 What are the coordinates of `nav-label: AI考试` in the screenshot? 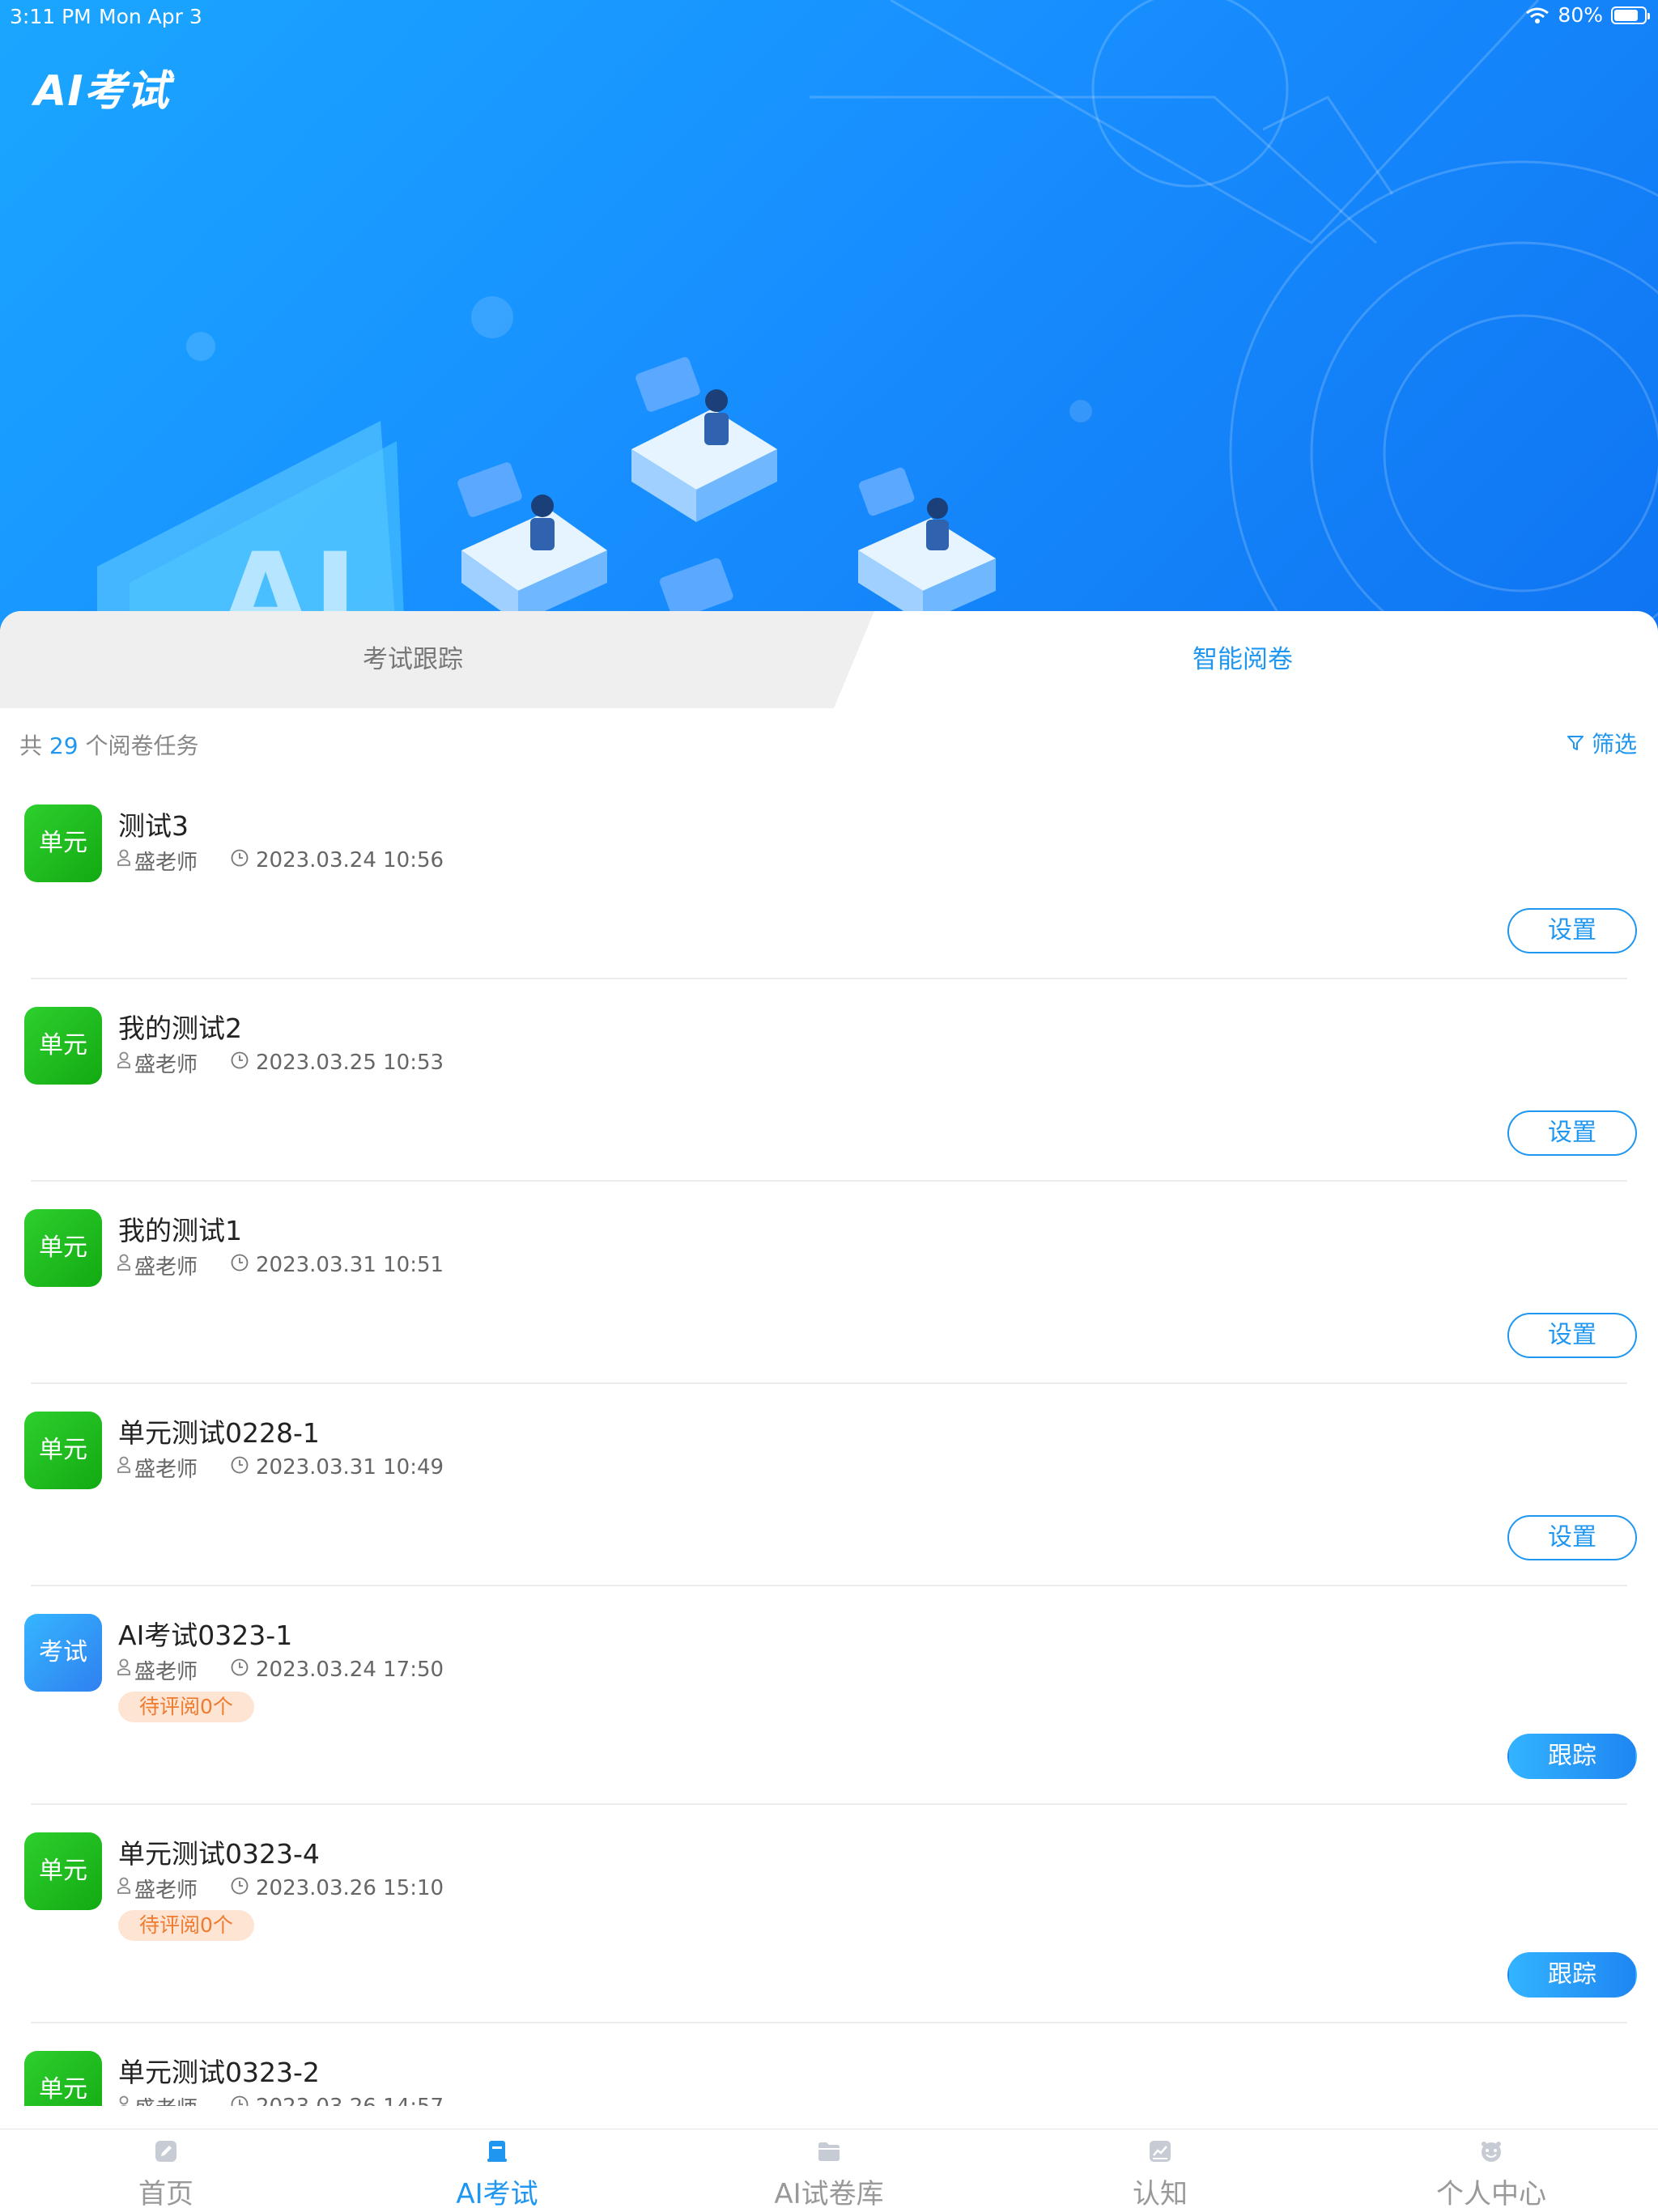 It's located at (497, 2194).